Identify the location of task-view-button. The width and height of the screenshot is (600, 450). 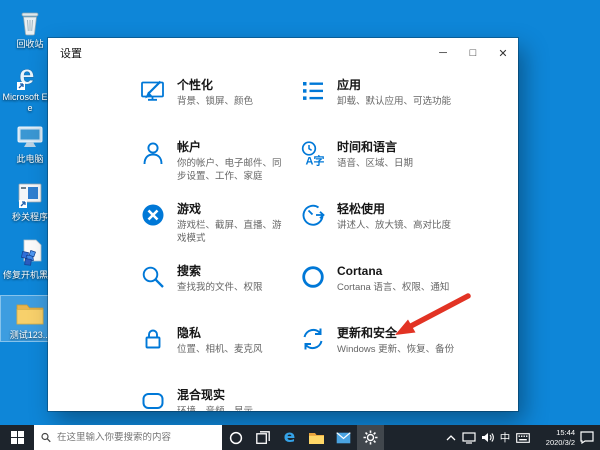
(262, 437).